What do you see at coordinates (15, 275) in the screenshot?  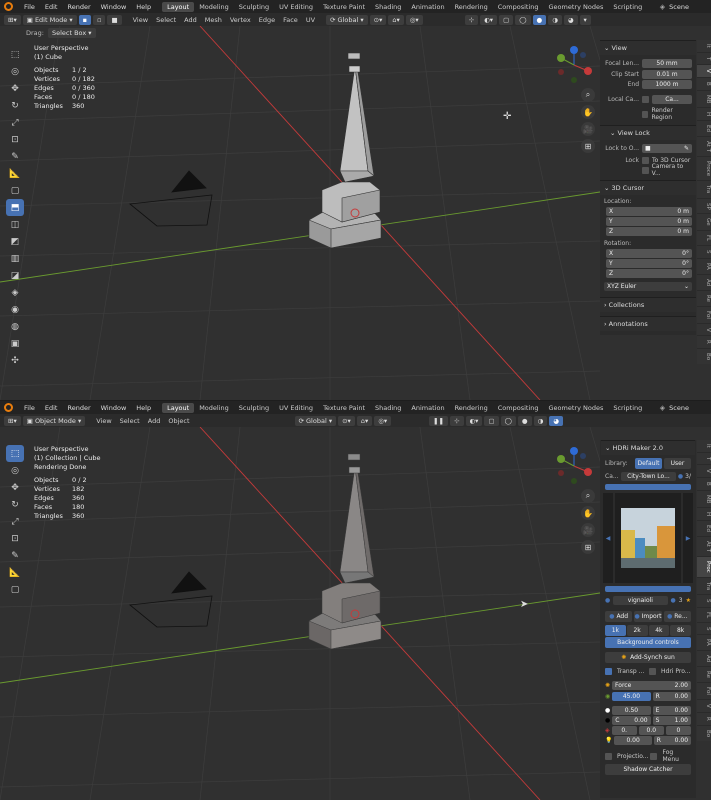 I see `knife-tool-icon: ◪` at bounding box center [15, 275].